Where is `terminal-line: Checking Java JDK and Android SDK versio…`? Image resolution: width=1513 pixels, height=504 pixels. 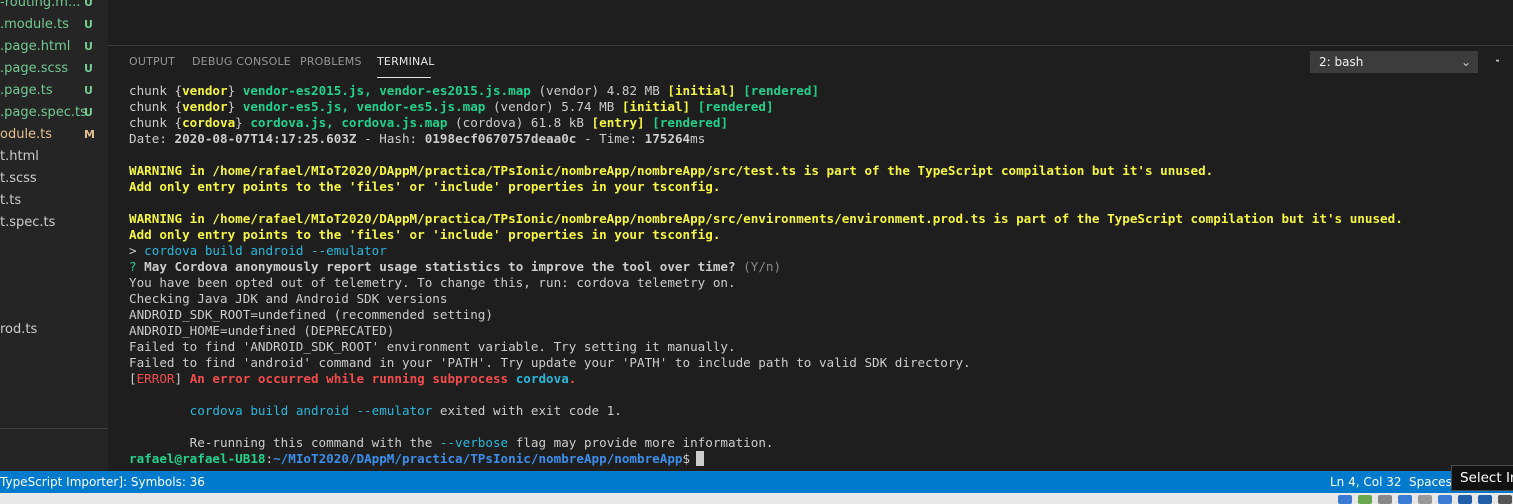 terminal-line: Checking Java JDK and Android SDK versio… is located at coordinates (288, 298).